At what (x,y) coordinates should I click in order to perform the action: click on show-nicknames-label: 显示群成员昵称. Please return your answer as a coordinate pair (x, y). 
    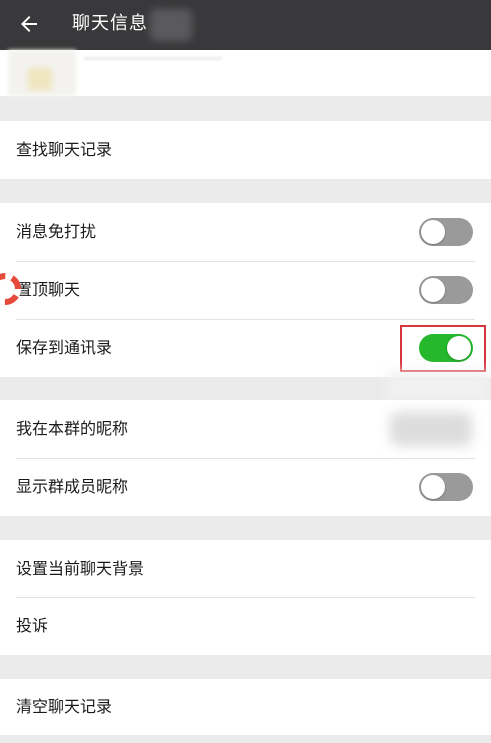
    Looking at the image, I should click on (72, 486).